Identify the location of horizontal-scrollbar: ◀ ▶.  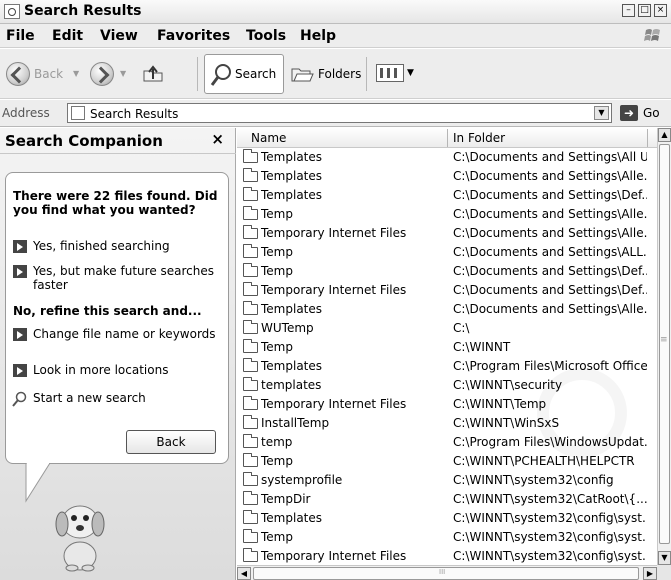
(447, 572).